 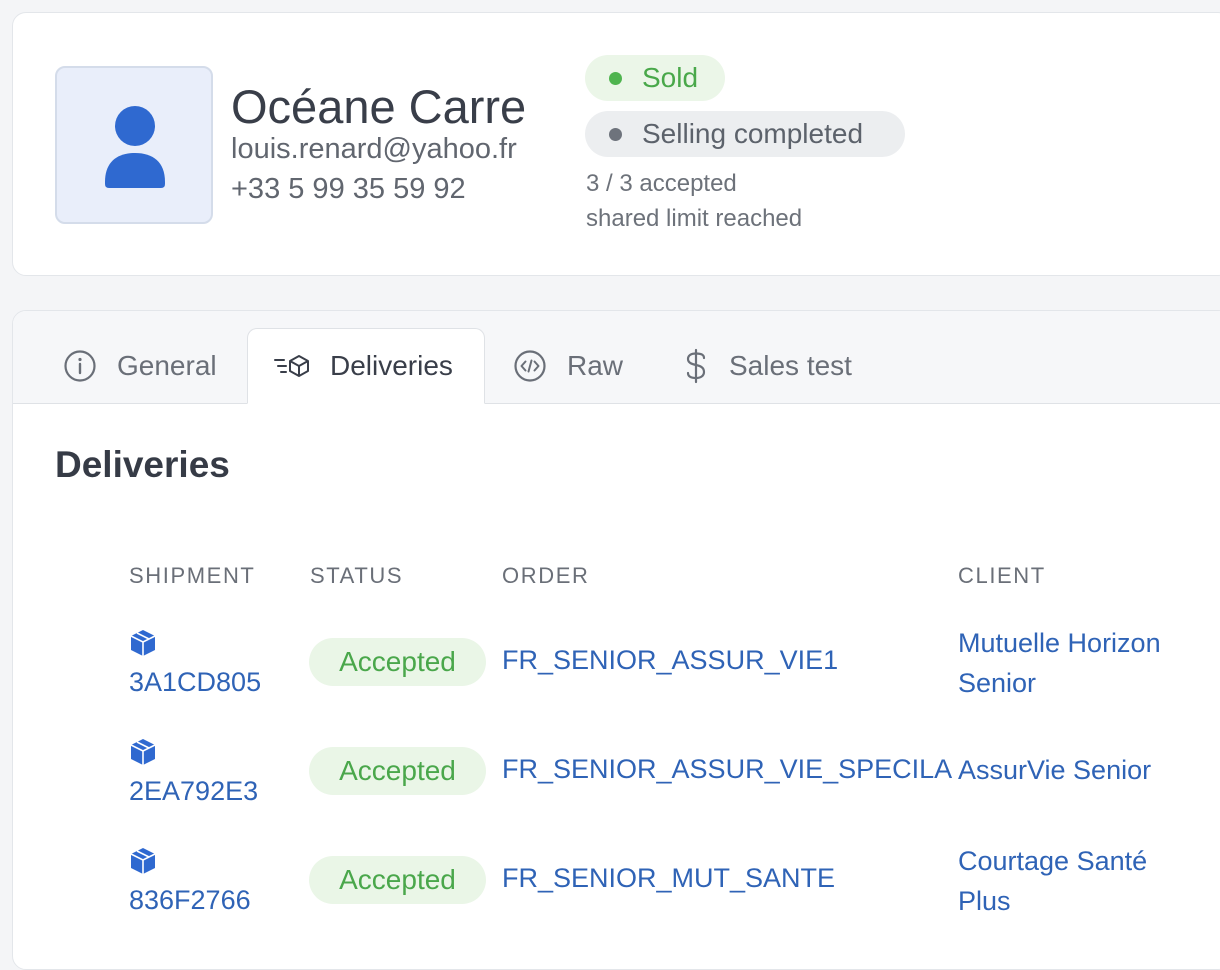 What do you see at coordinates (190, 900) in the screenshot?
I see `shipment-link: 836F2766` at bounding box center [190, 900].